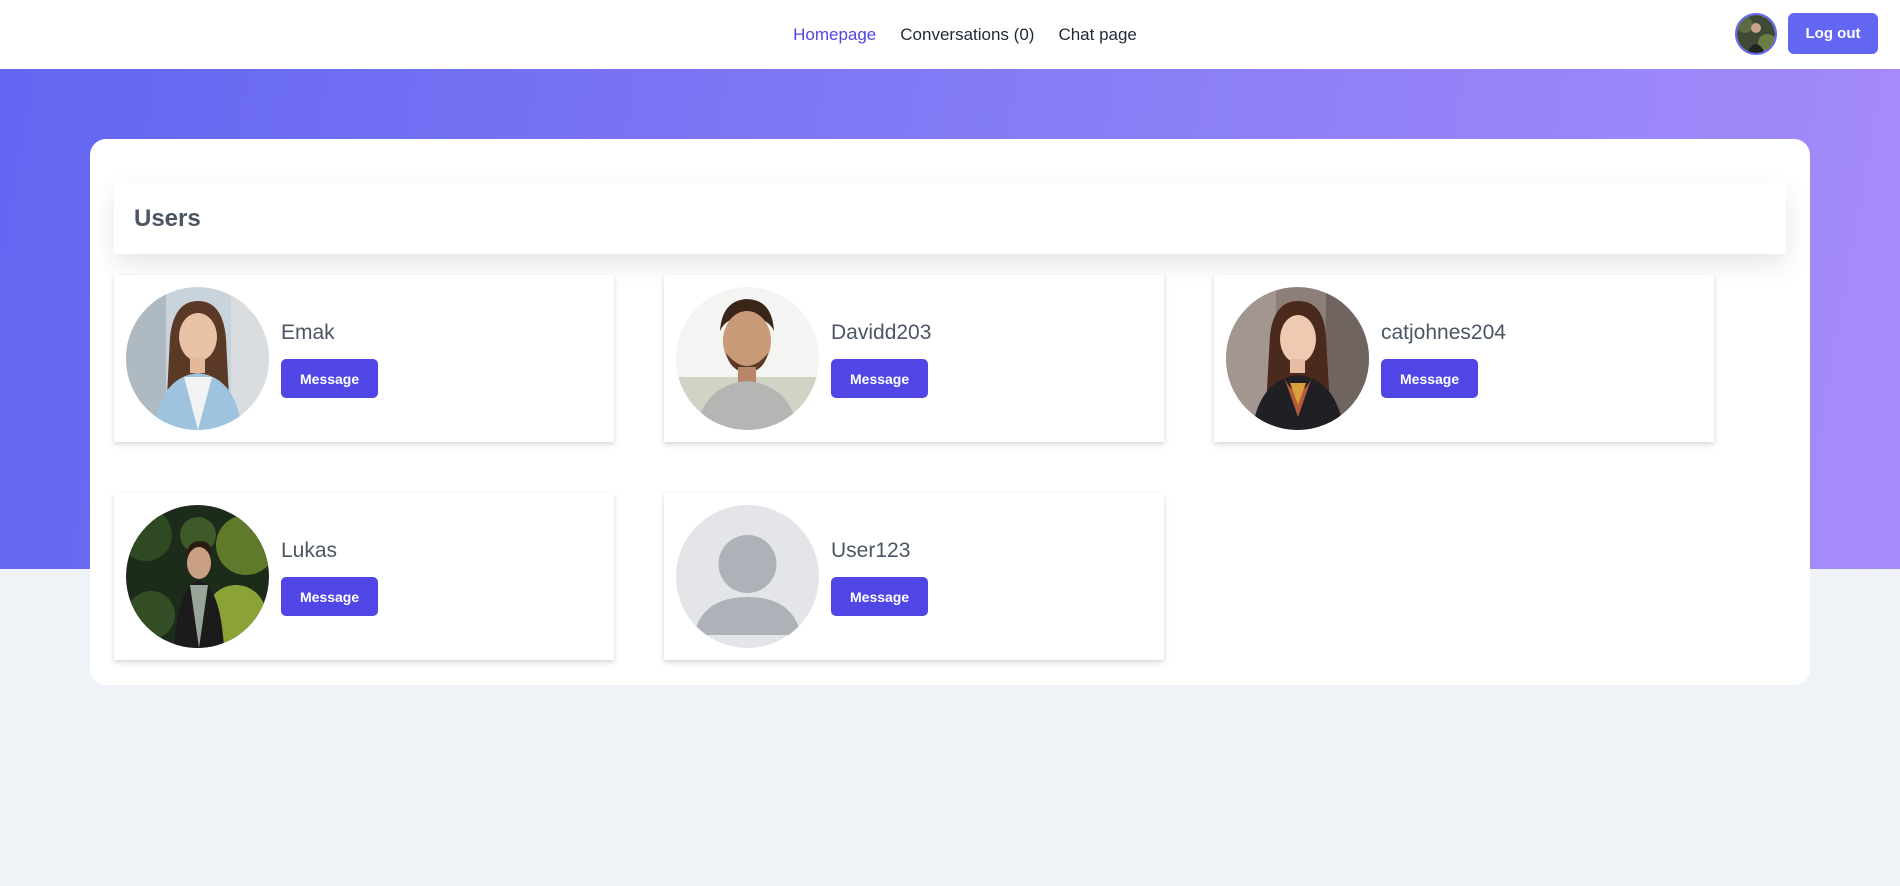 Image resolution: width=1900 pixels, height=886 pixels. Describe the element at coordinates (1464, 358) in the screenshot. I see `user-card-catjohnes204: catjohnes204 Message` at that location.